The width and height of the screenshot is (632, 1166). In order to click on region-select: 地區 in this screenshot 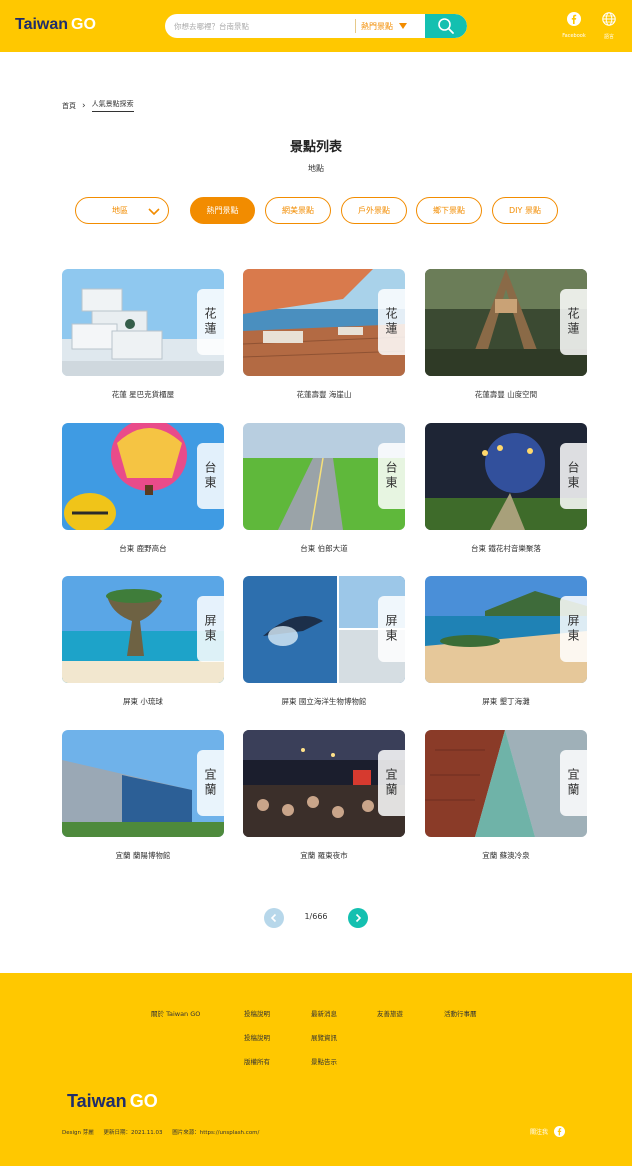, I will do `click(122, 210)`.